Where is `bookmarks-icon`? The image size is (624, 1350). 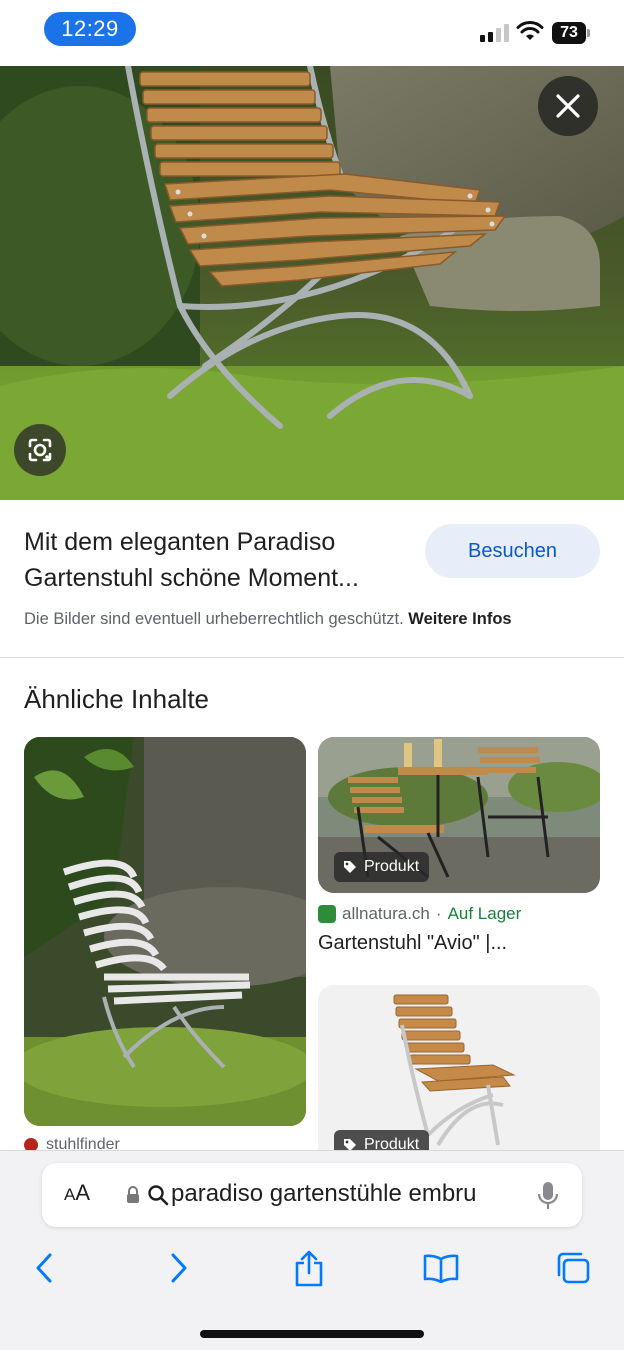
bookmarks-icon is located at coordinates (441, 1268).